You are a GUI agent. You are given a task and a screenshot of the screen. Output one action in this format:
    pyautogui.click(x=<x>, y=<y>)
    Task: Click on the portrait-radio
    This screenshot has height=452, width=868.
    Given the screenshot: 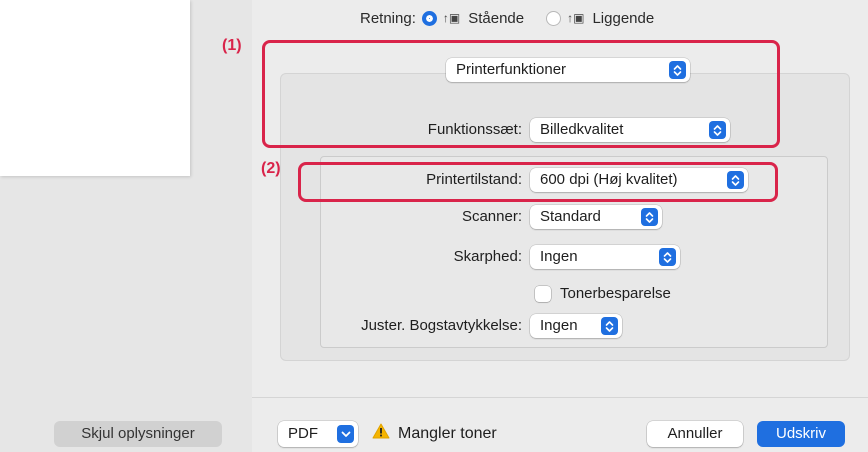 What is the action you would take?
    pyautogui.click(x=429, y=18)
    